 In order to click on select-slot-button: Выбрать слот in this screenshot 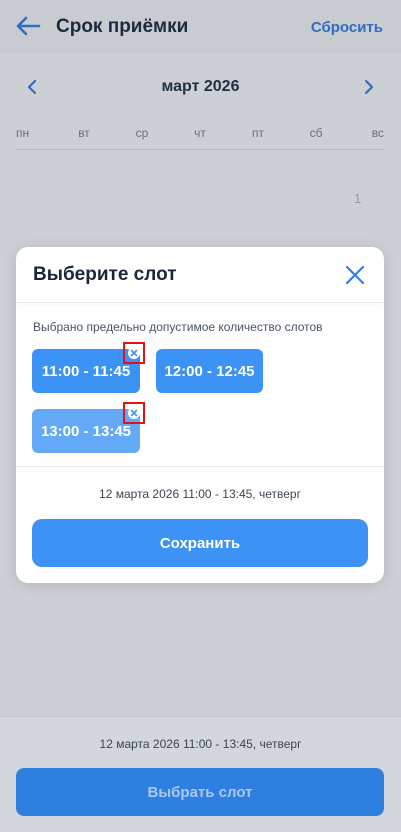, I will do `click(200, 792)`.